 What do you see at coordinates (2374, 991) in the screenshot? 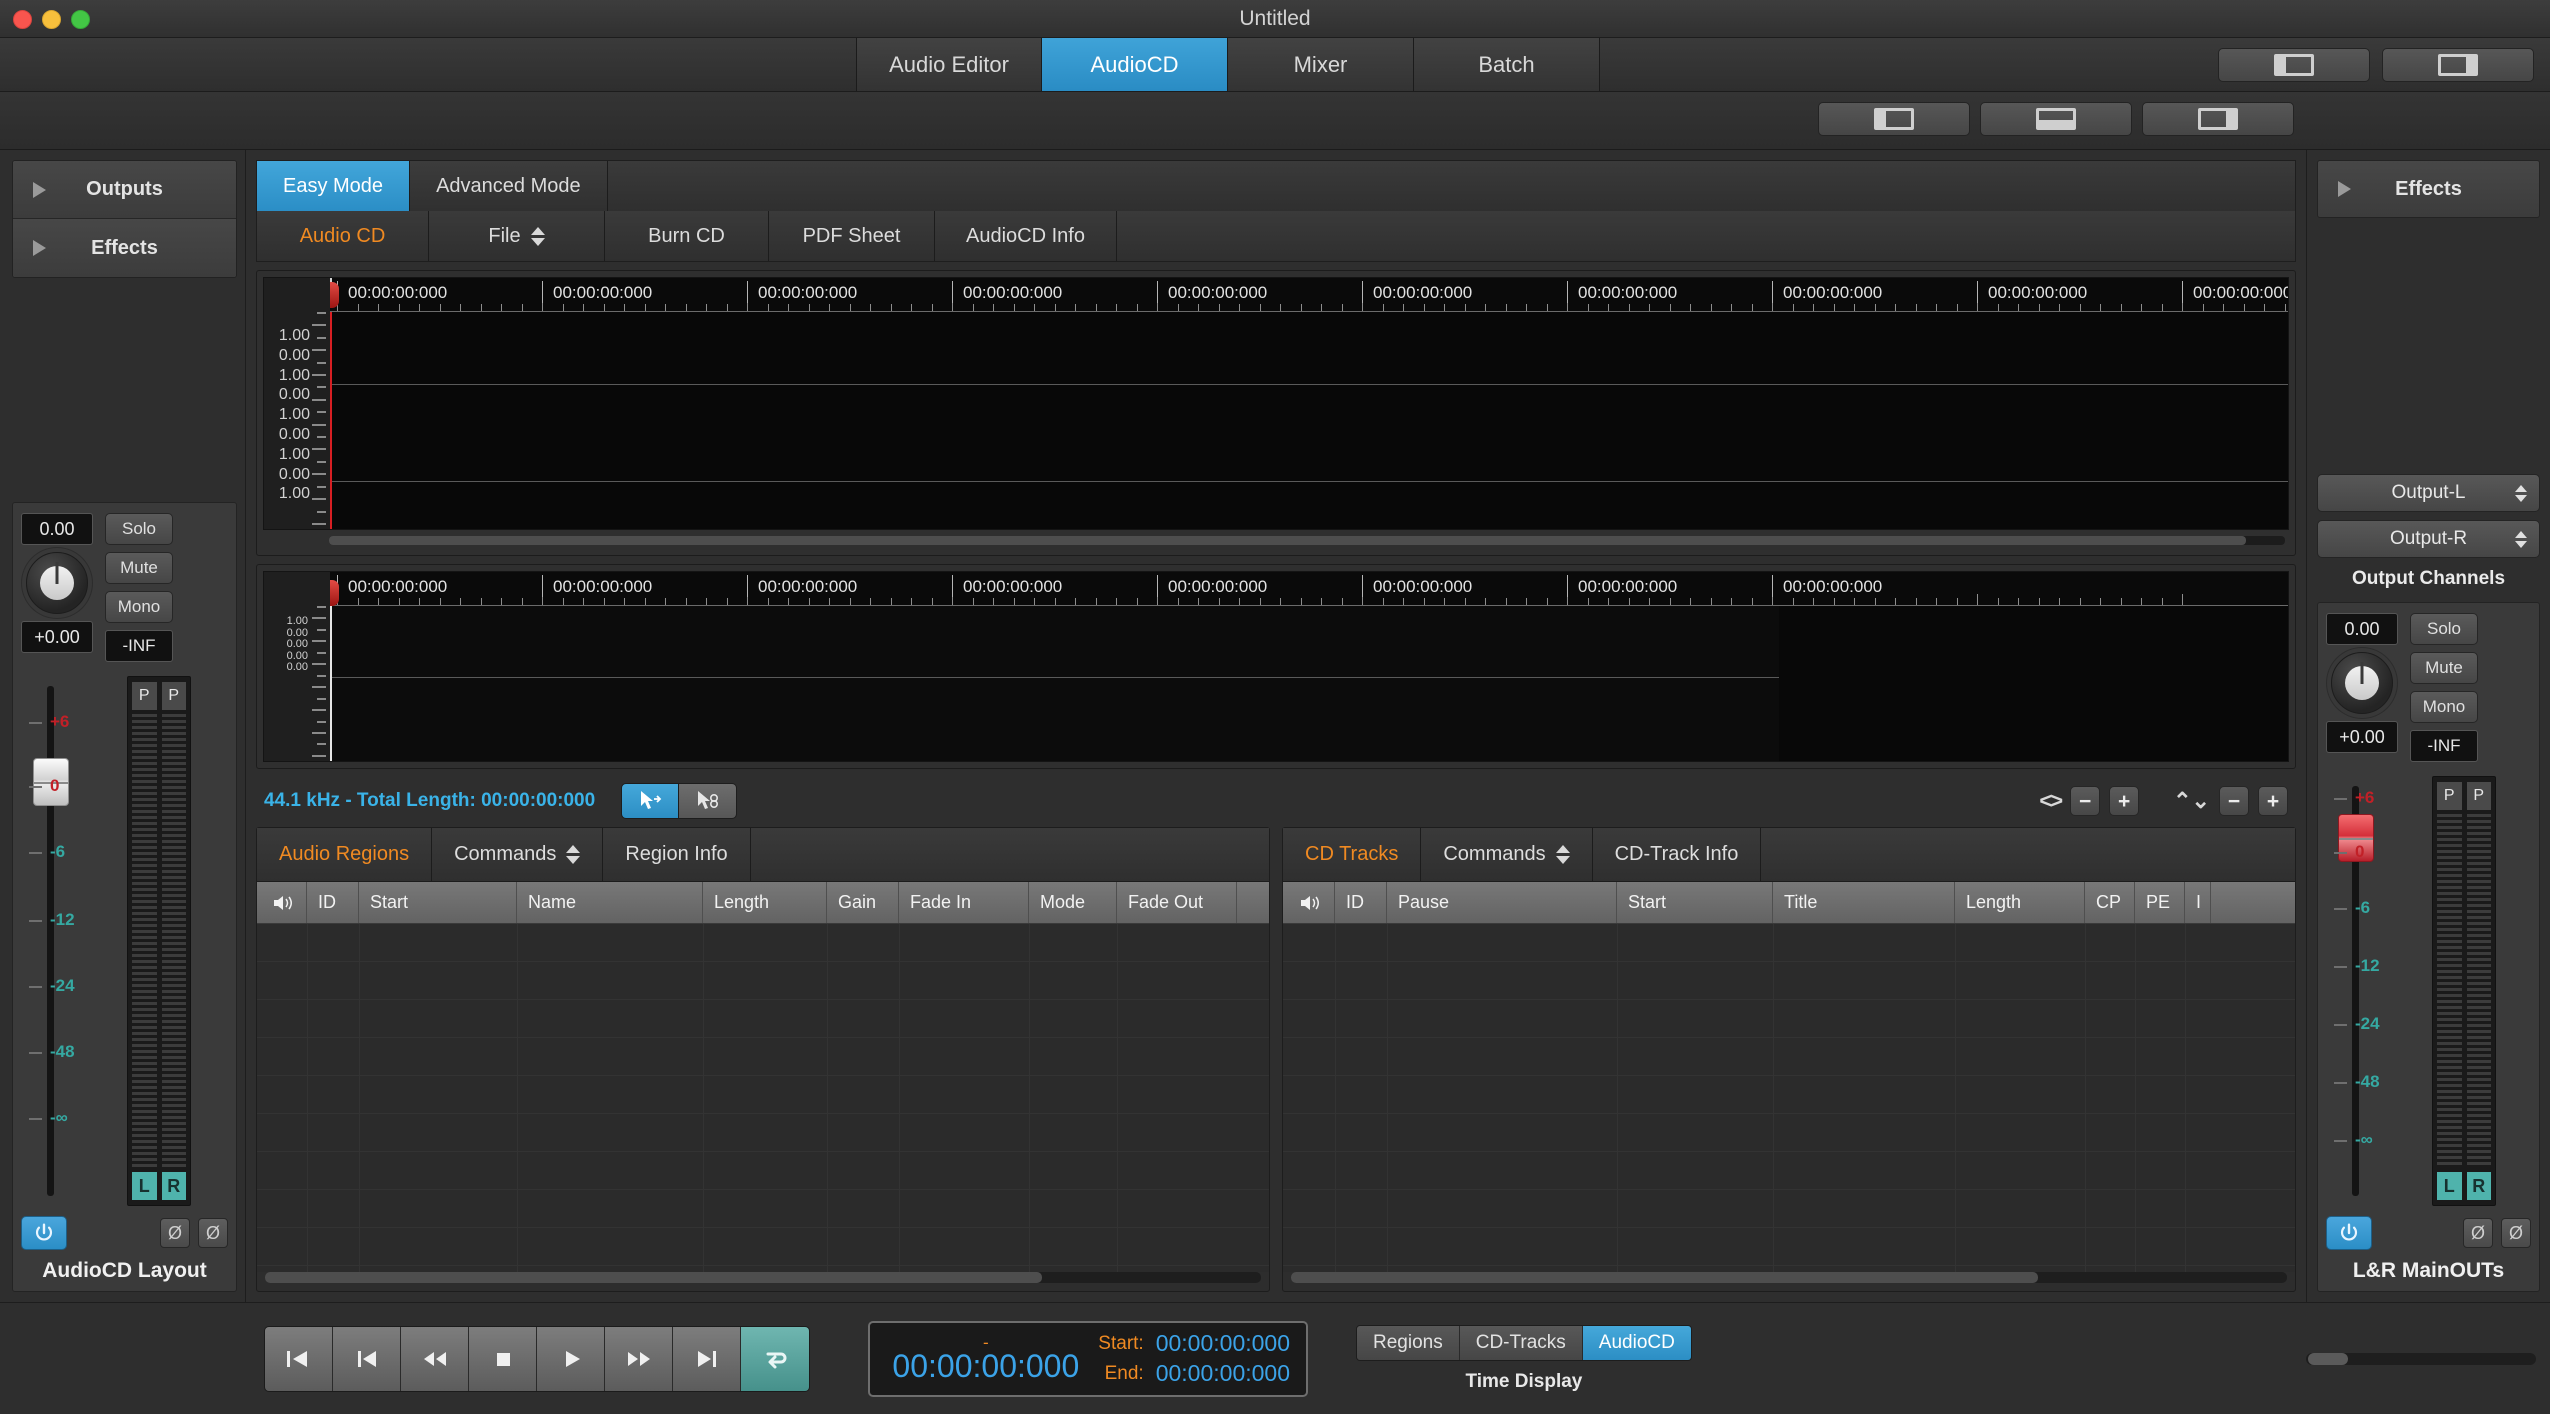
I see `right-volume-fader: +6 0 -6 -12 -24 -48 -∞` at bounding box center [2374, 991].